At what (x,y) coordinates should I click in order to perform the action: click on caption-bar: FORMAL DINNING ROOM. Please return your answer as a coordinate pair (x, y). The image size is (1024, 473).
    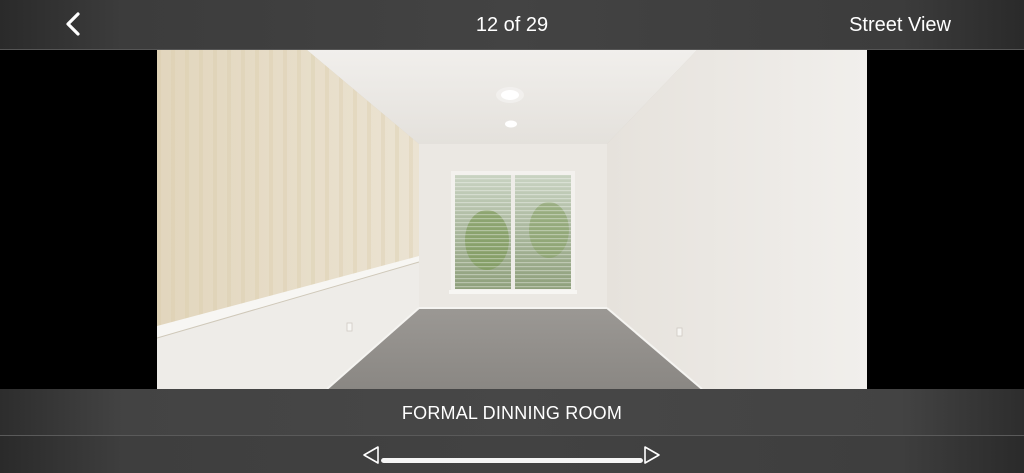
    Looking at the image, I should click on (512, 412).